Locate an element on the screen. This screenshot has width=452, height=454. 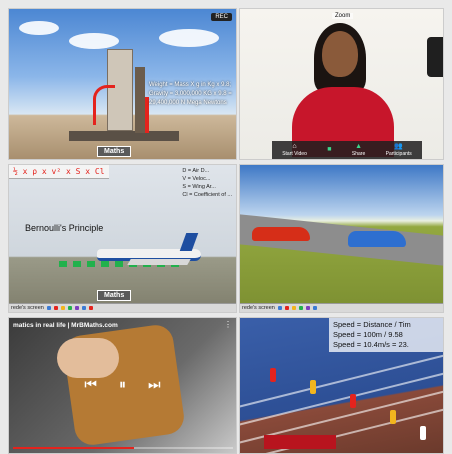
previous-icon: ⏮ is located at coordinates (90, 384).